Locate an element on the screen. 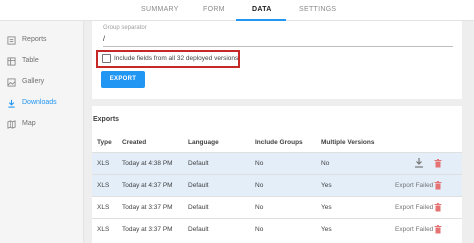  map-icon is located at coordinates (11, 124).